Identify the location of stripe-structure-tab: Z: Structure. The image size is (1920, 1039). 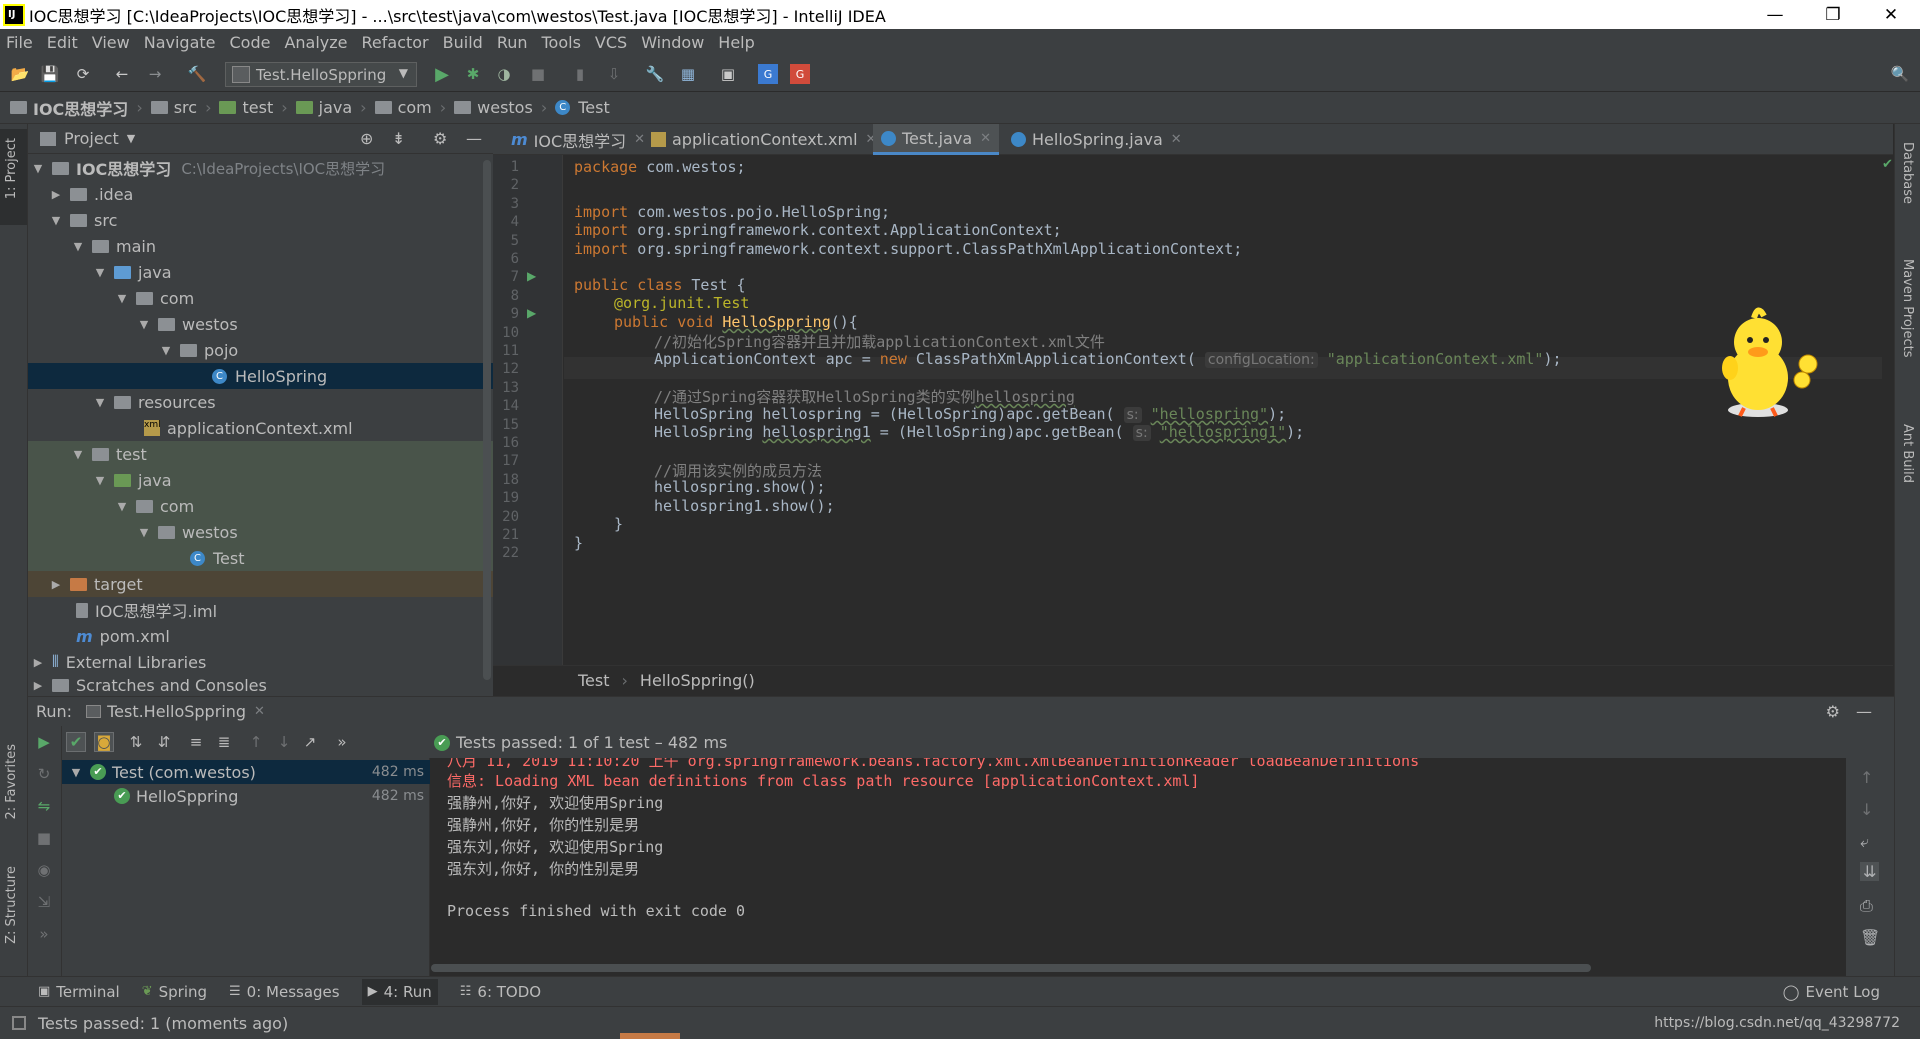
(11, 905).